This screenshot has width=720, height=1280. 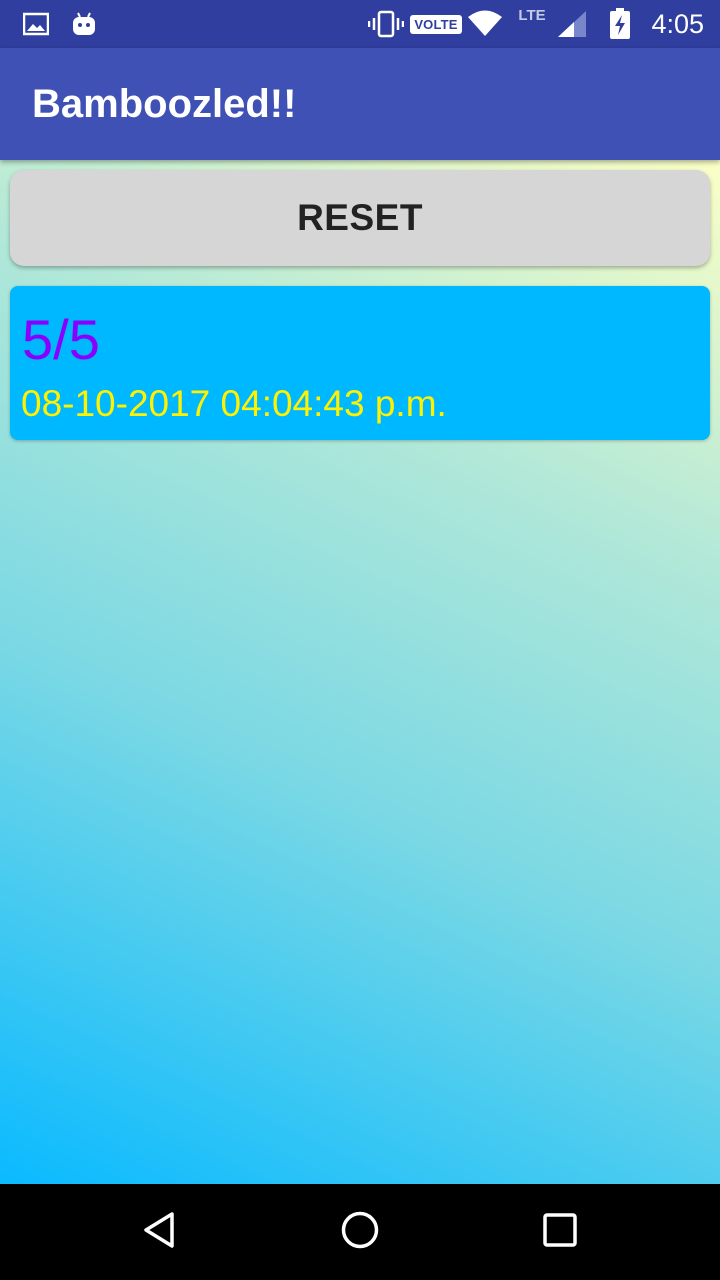 I want to click on battery-charging-icon, so click(x=620, y=24).